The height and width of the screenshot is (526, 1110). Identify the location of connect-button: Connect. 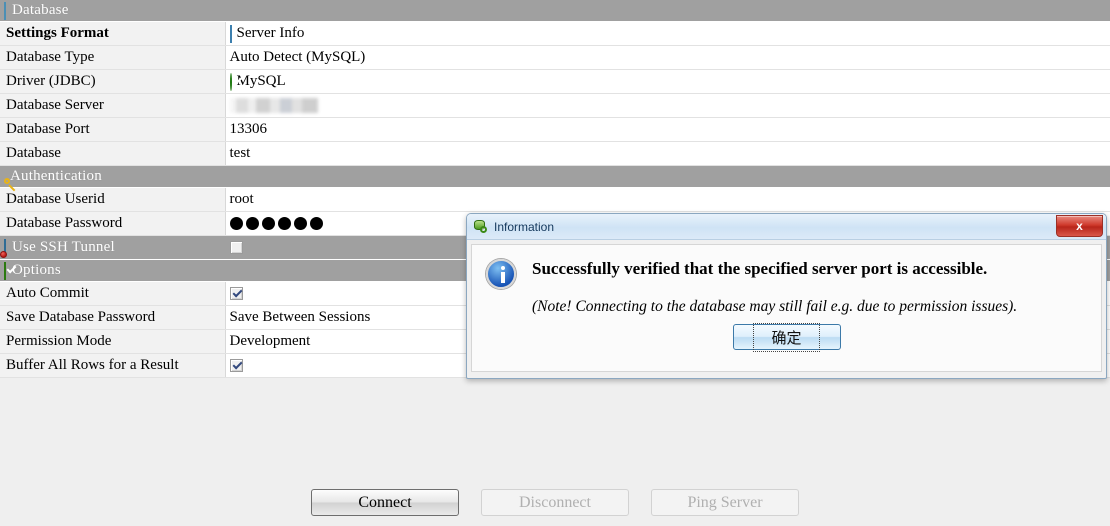
(385, 502).